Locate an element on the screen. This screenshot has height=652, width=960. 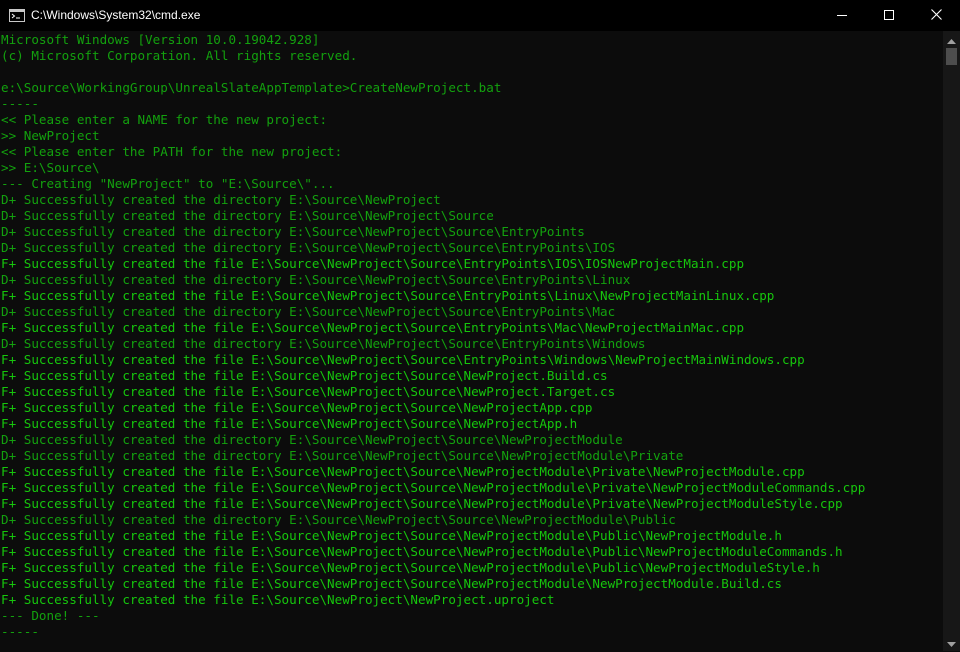
console-line: >> E:\Source\ is located at coordinates (50, 167).